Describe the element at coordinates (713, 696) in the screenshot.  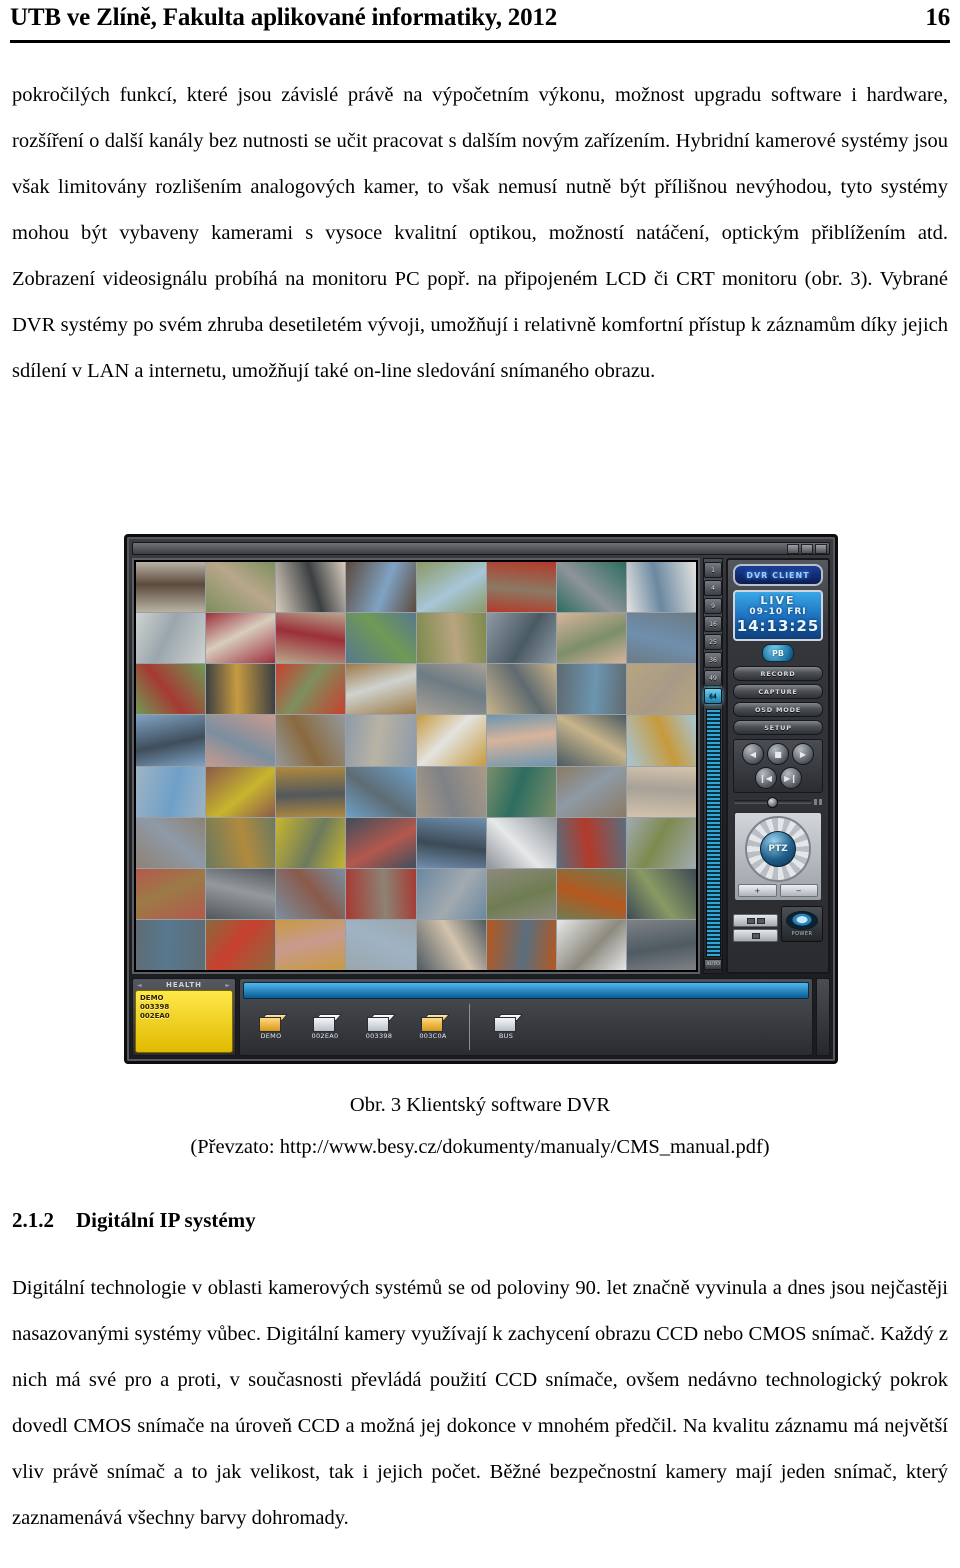
I see `layout-button-64: 64` at that location.